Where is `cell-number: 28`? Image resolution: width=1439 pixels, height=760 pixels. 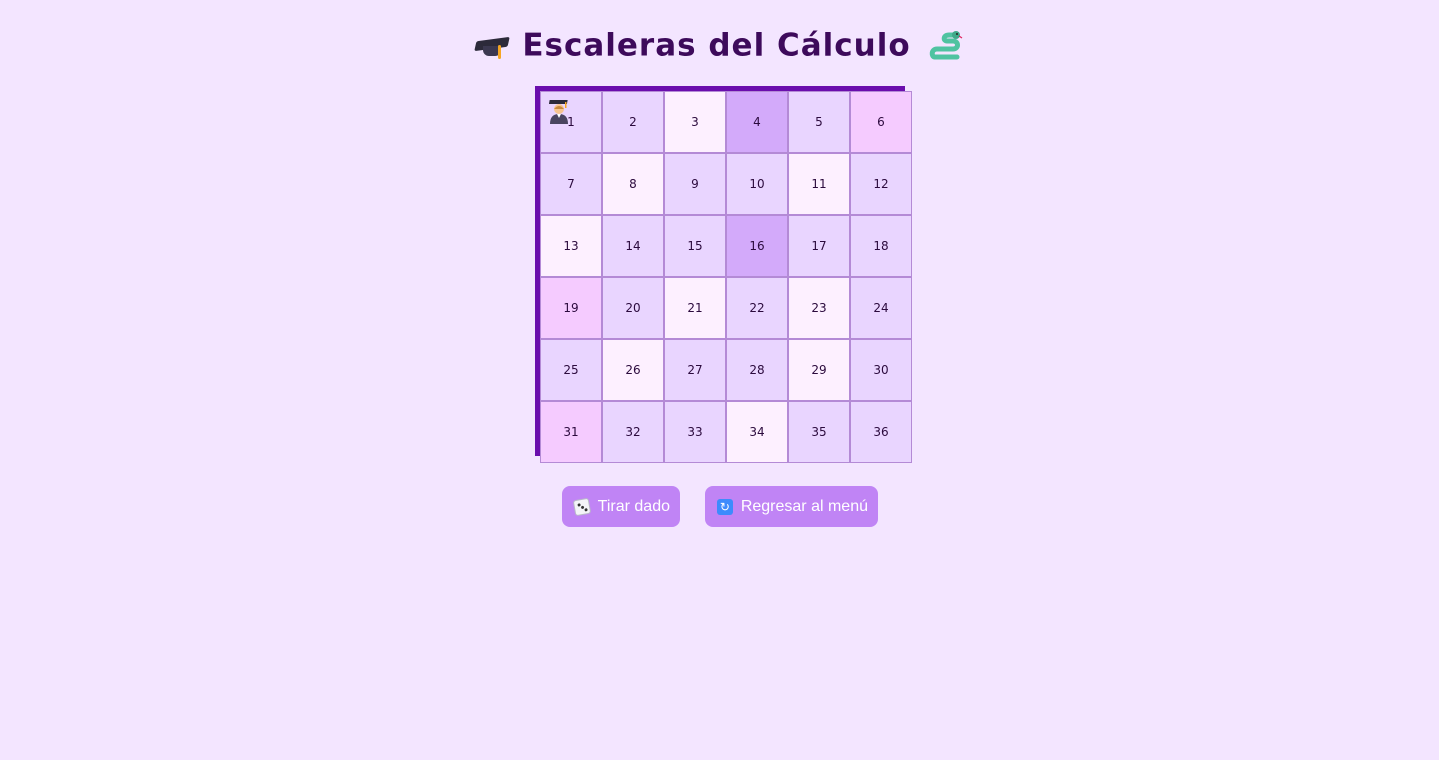 cell-number: 28 is located at coordinates (757, 370).